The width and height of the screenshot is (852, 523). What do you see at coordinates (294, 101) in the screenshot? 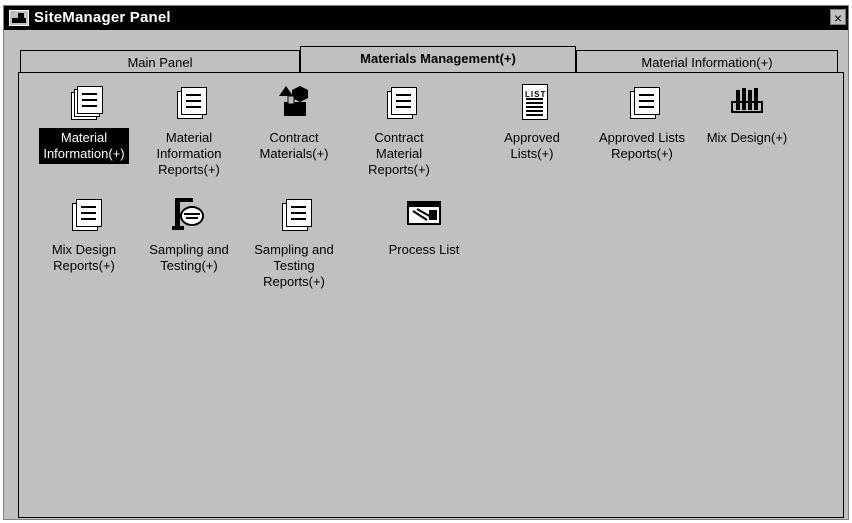
I see `materials-icon` at bounding box center [294, 101].